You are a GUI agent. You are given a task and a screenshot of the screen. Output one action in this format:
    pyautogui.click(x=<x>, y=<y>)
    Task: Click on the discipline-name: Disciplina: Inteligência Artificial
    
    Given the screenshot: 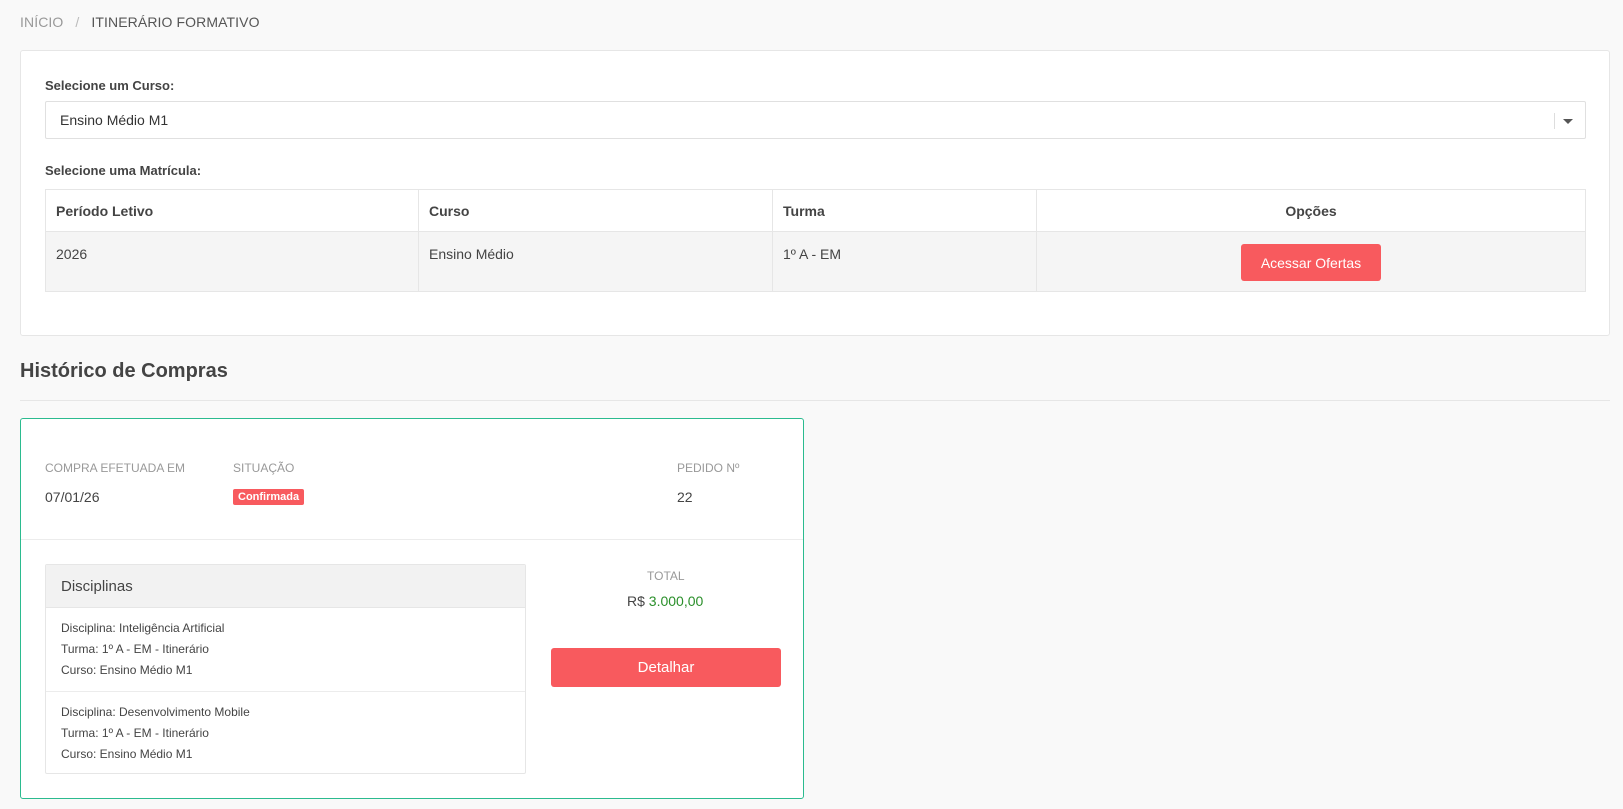 What is the action you would take?
    pyautogui.click(x=143, y=628)
    